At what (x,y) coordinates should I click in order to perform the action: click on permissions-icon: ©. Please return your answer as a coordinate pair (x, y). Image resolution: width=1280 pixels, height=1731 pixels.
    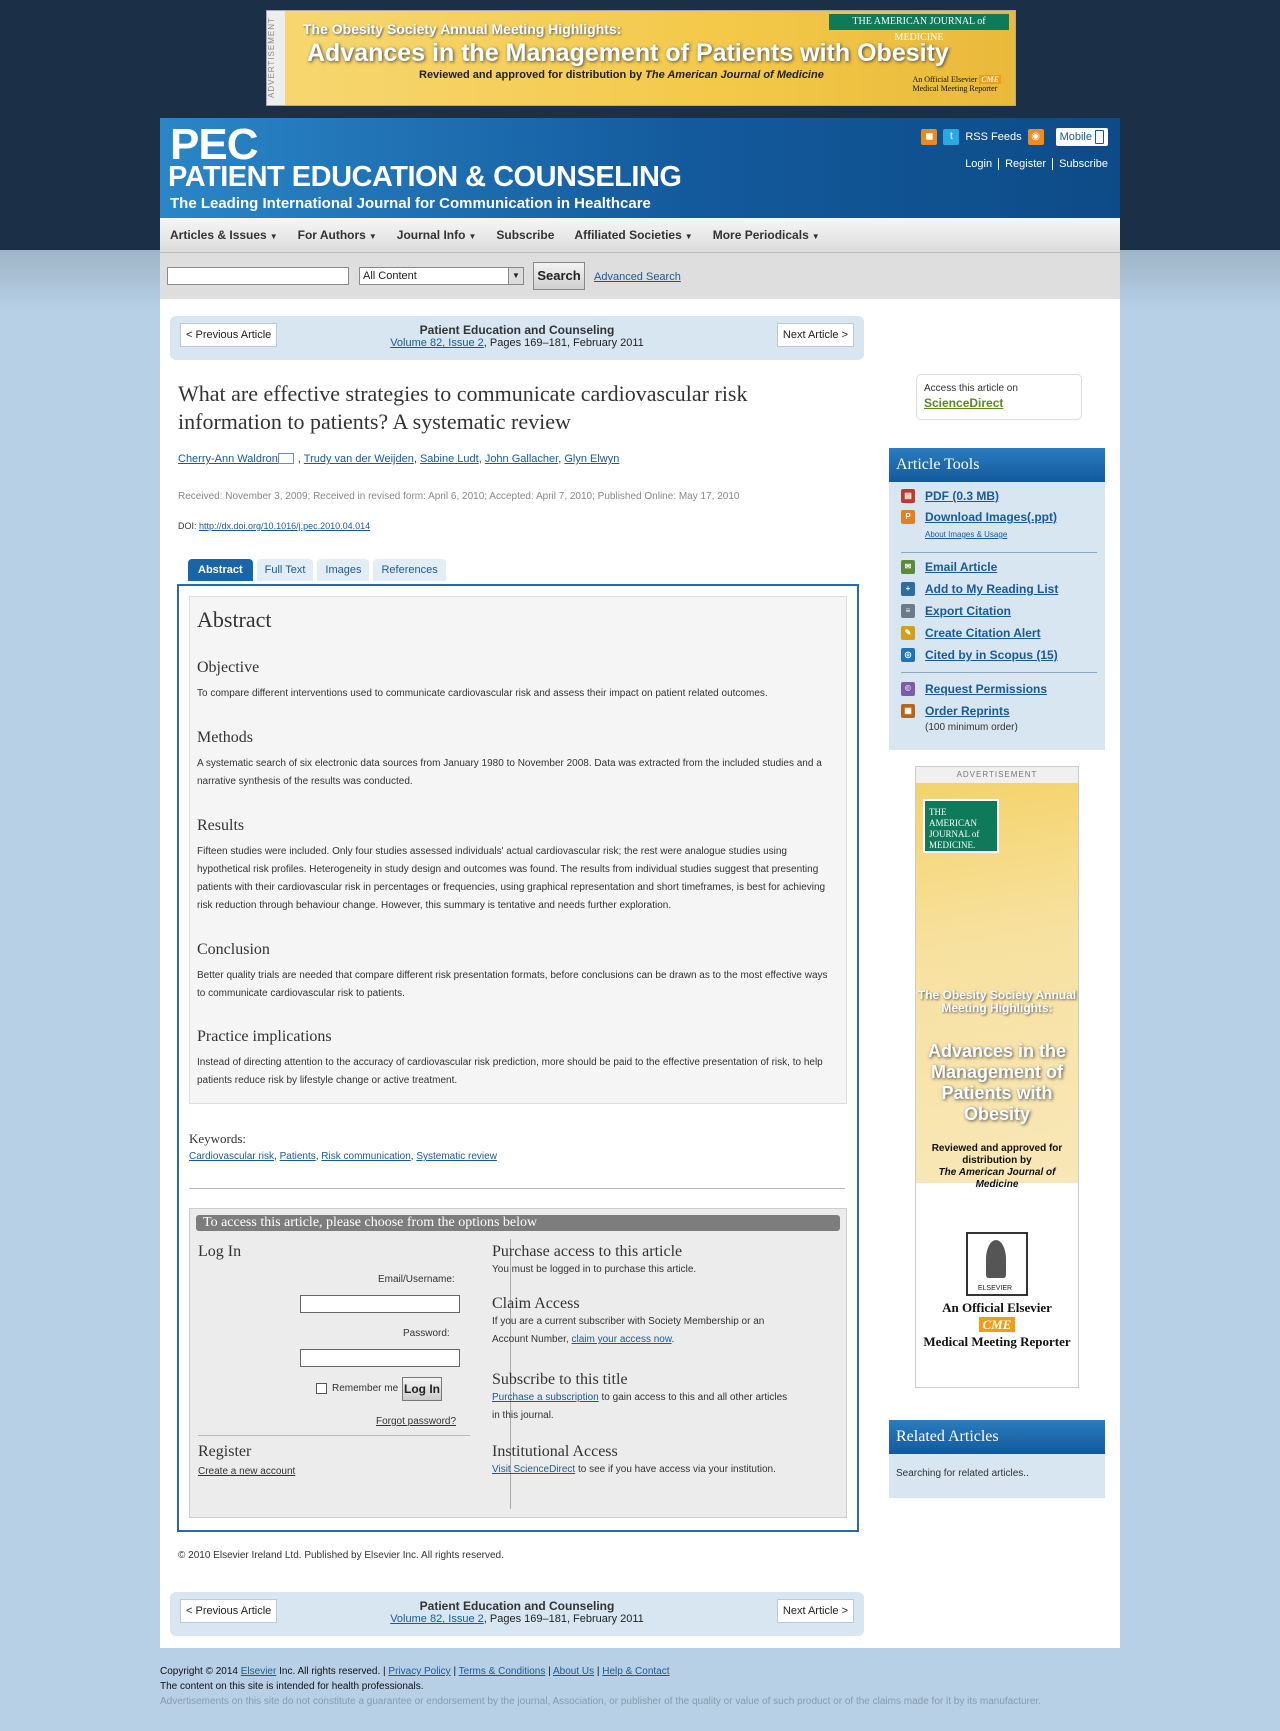
    Looking at the image, I should click on (908, 689).